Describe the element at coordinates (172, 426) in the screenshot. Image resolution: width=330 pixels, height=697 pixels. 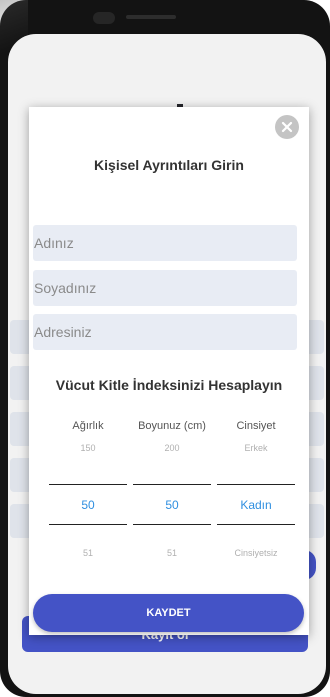
I see `height-label: Boyunuz (cm)` at that location.